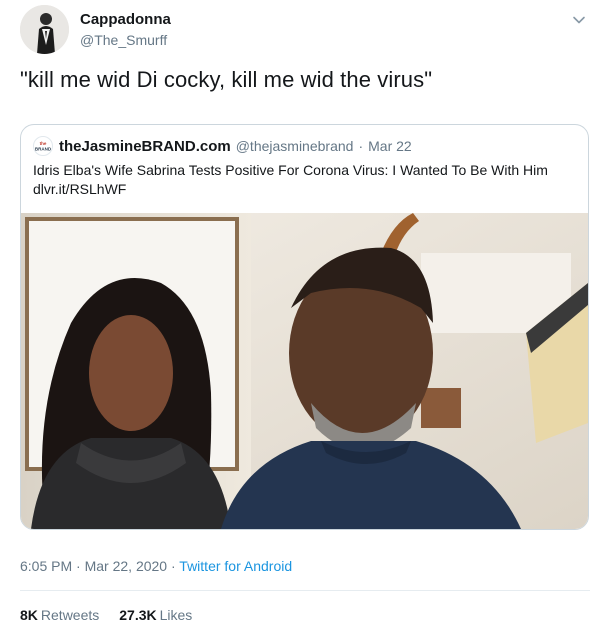 The width and height of the screenshot is (613, 629). I want to click on tweet-date: Mar 22, 2020, so click(126, 566).